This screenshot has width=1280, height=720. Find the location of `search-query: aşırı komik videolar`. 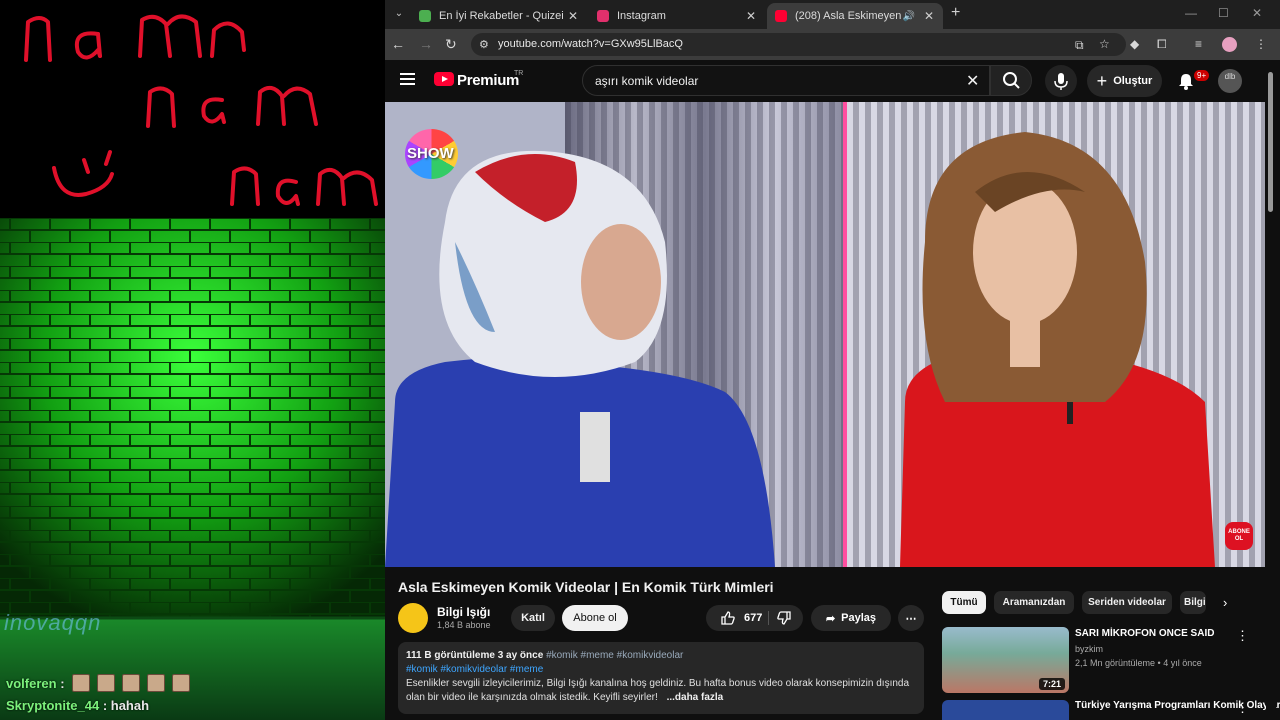

search-query: aşırı komik videolar is located at coordinates (647, 81).